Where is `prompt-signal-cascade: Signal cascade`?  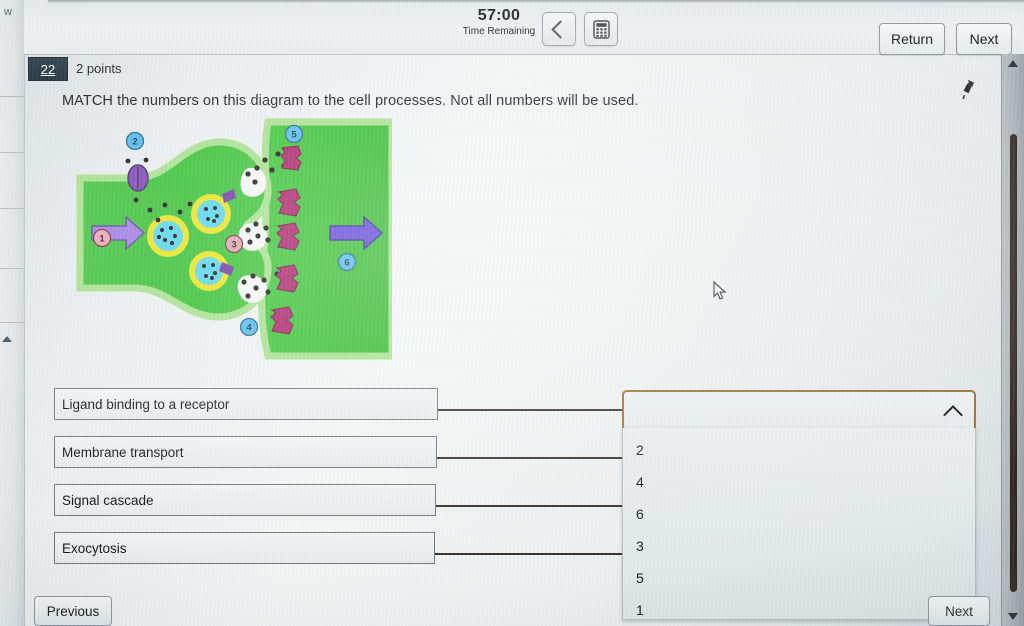 prompt-signal-cascade: Signal cascade is located at coordinates (245, 500).